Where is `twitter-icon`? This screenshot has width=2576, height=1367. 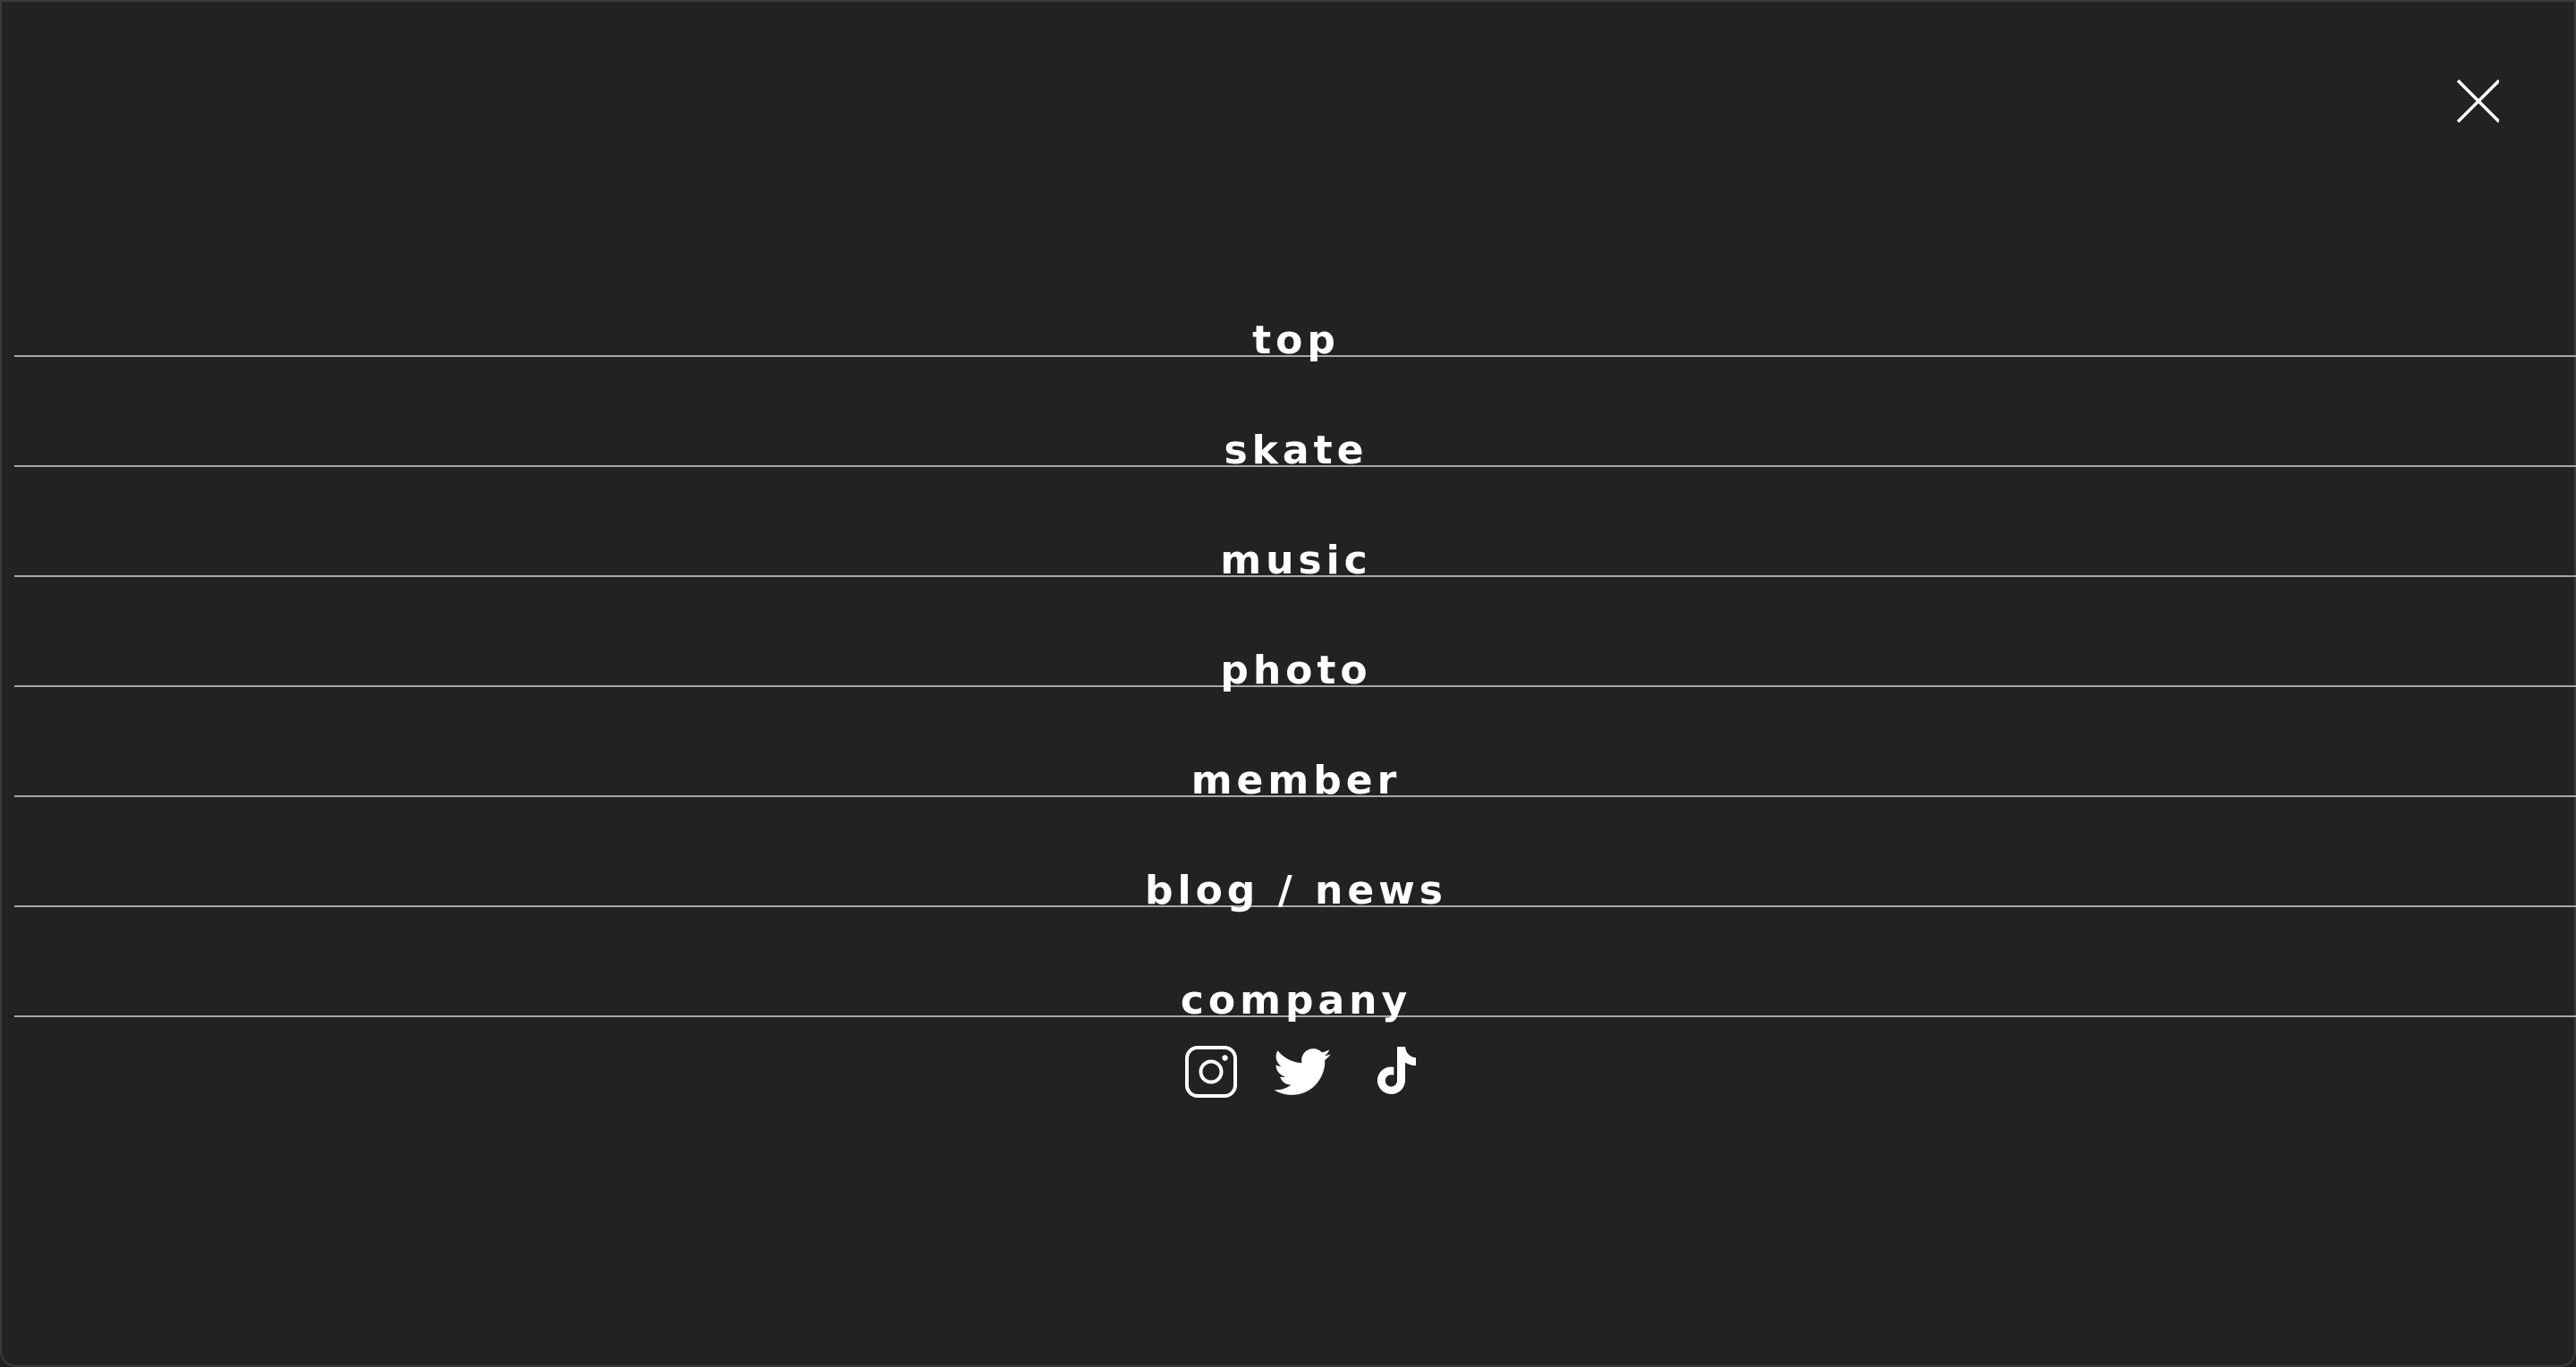
twitter-icon is located at coordinates (1303, 1072).